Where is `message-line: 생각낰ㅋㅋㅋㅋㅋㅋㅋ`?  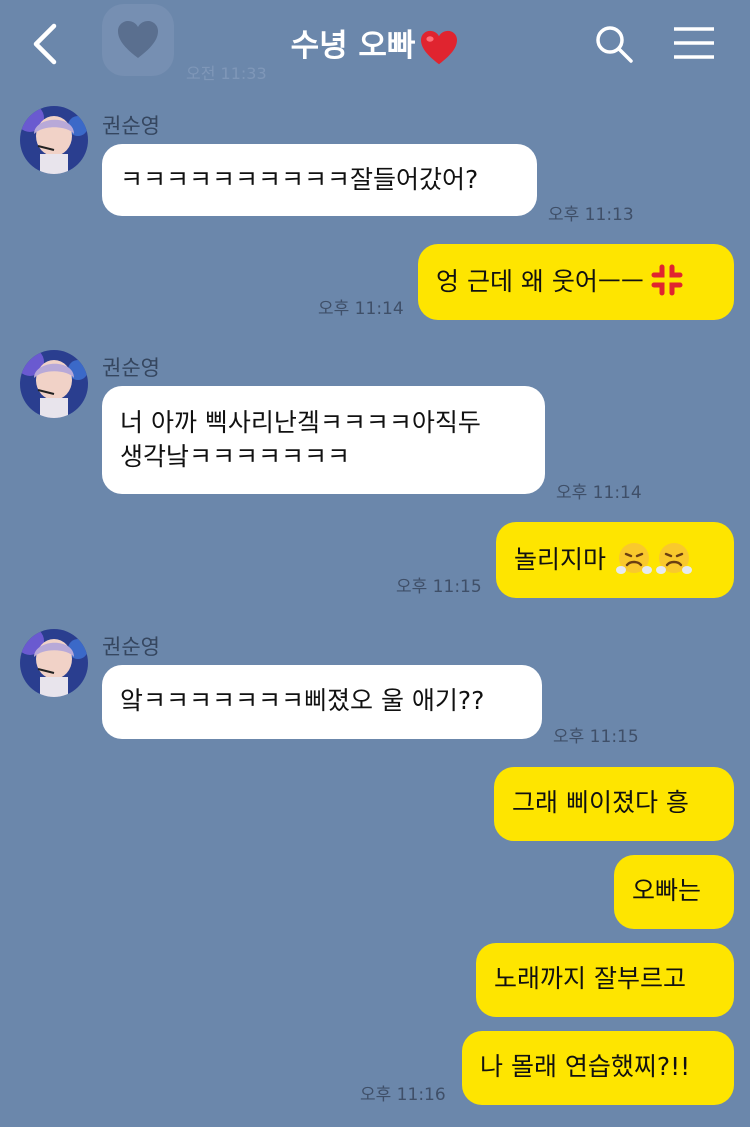 message-line: 생각낰ㅋㅋㅋㅋㅋㅋㅋ is located at coordinates (235, 456).